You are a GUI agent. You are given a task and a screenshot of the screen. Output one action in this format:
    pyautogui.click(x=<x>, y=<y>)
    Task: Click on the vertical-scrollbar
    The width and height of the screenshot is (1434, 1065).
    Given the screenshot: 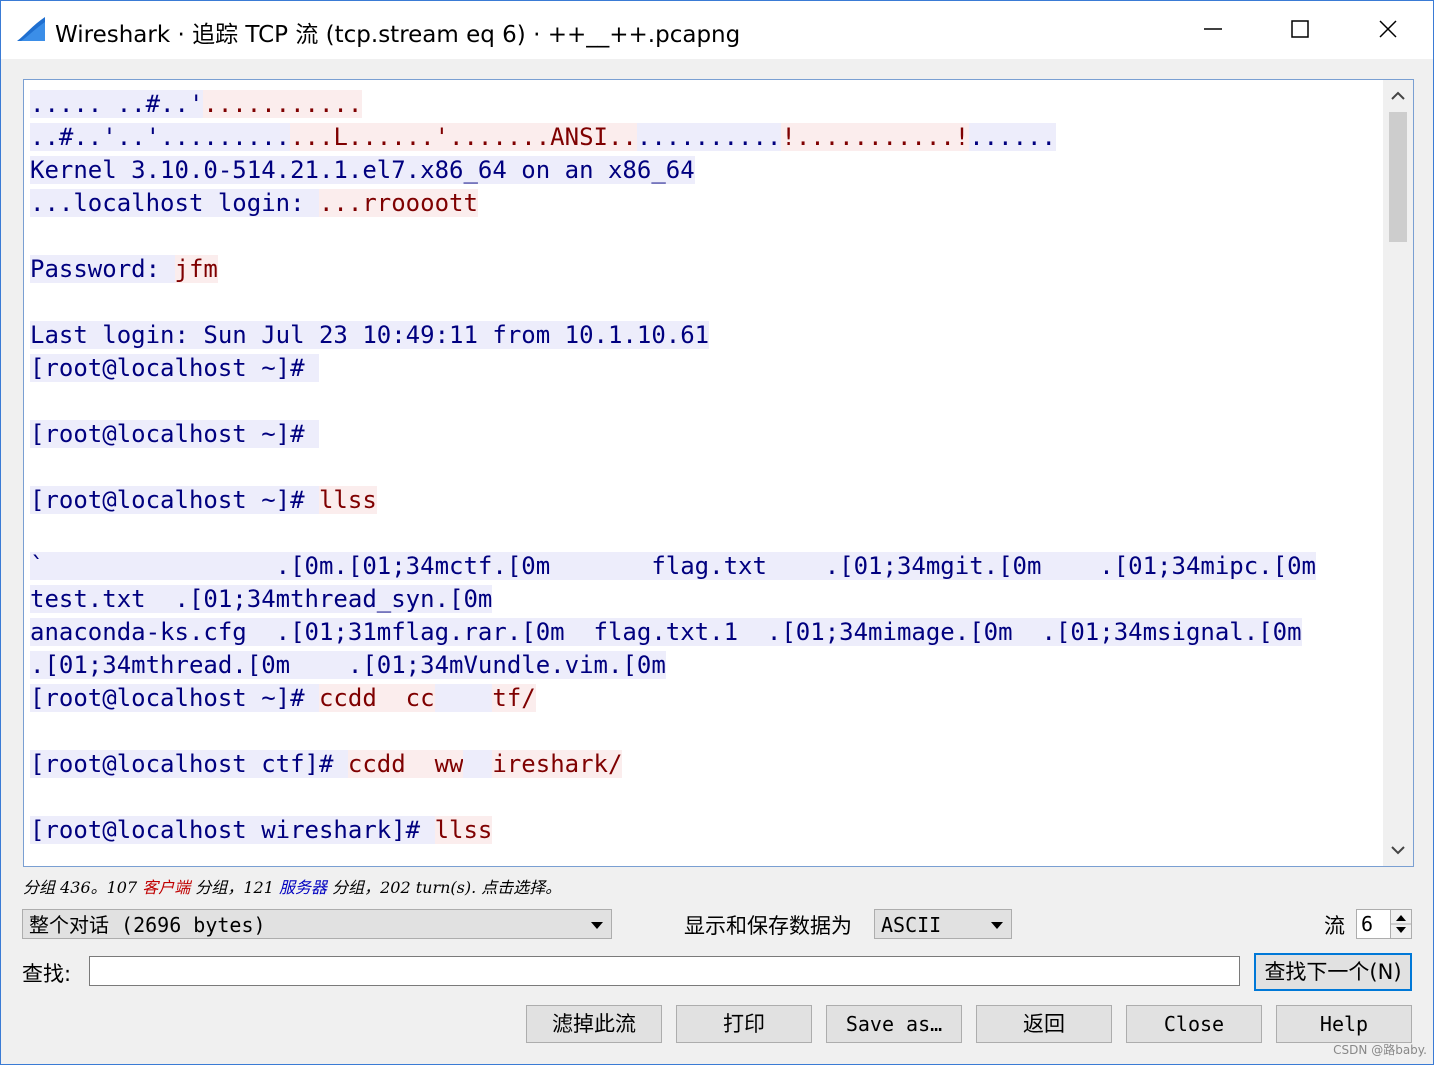 What is the action you would take?
    pyautogui.click(x=1398, y=473)
    